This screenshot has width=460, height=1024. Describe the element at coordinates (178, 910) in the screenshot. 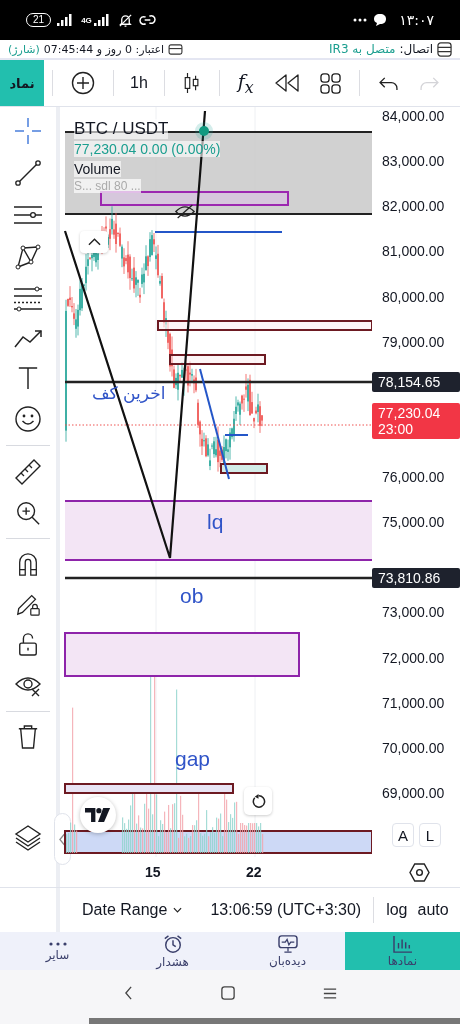

I see `caret-icon` at that location.